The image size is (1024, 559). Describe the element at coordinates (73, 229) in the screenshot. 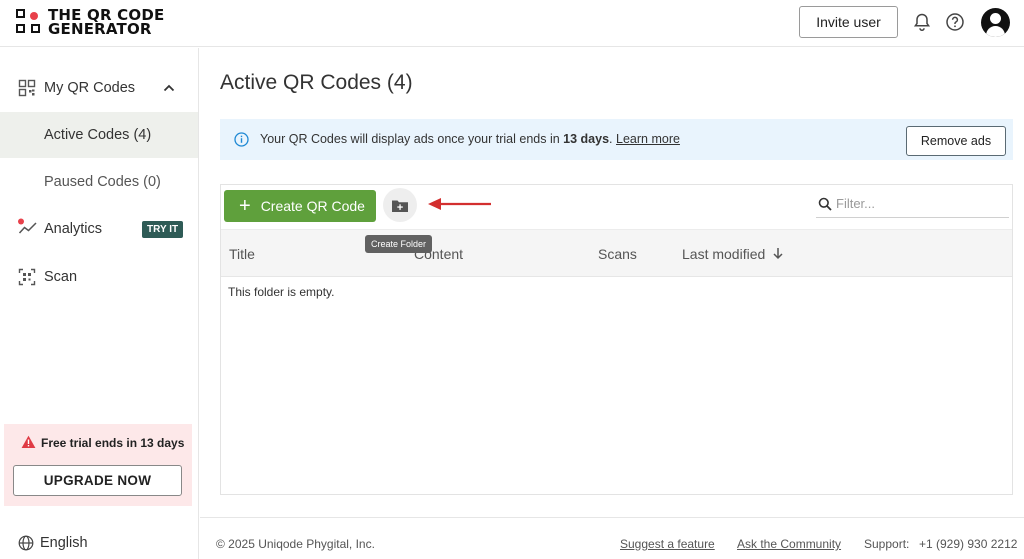

I see `sidebar-item-label: Analytics` at that location.